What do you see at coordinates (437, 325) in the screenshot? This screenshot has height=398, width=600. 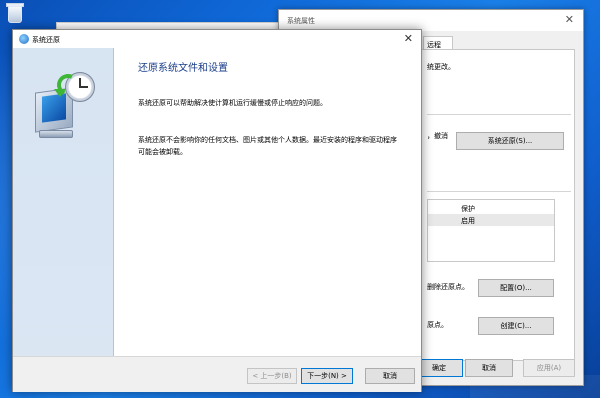 I see `create-points-text: 原点。` at bounding box center [437, 325].